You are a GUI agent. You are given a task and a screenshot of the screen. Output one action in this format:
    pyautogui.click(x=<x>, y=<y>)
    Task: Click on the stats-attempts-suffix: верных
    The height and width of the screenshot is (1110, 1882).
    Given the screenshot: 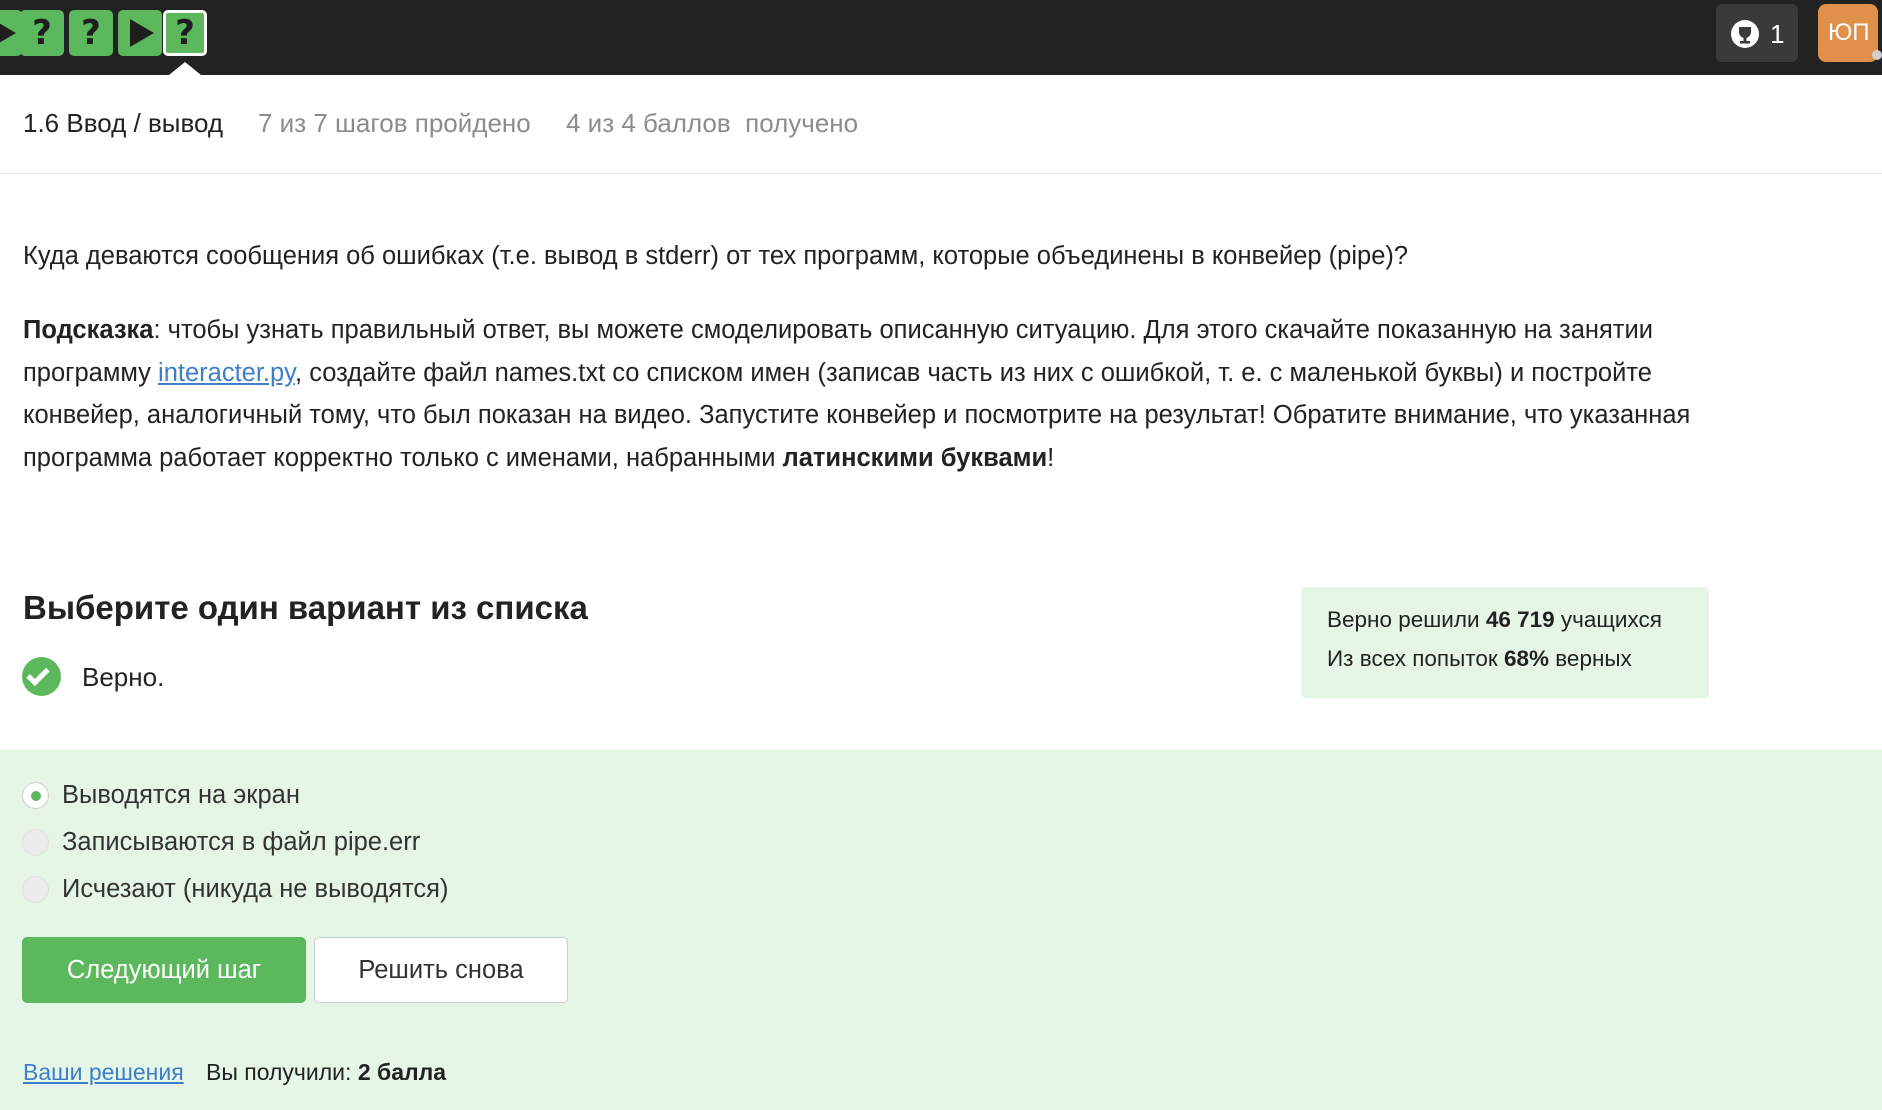 What is the action you would take?
    pyautogui.click(x=1590, y=658)
    